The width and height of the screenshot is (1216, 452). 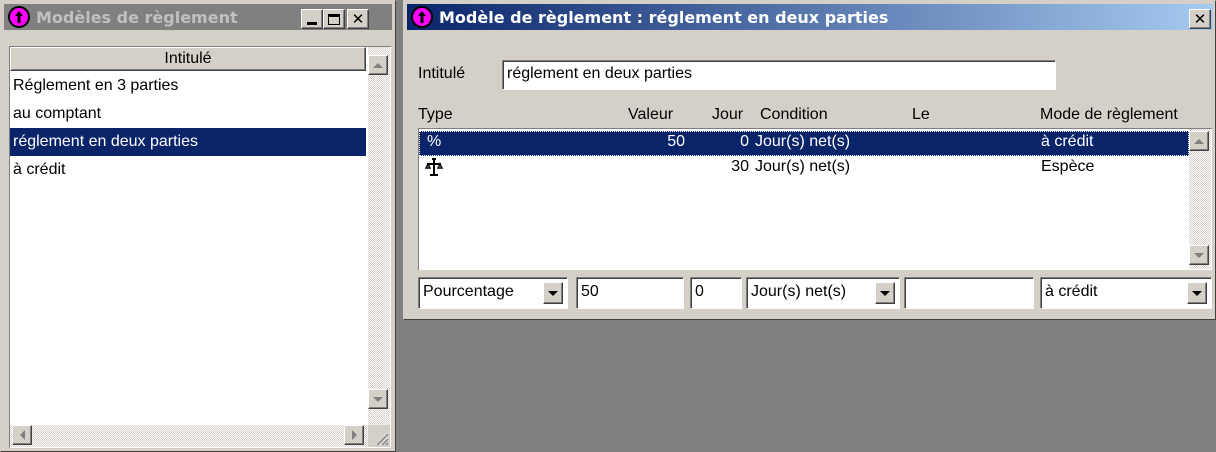 What do you see at coordinates (1068, 166) in the screenshot?
I see `grid-cell-mode: Espèce` at bounding box center [1068, 166].